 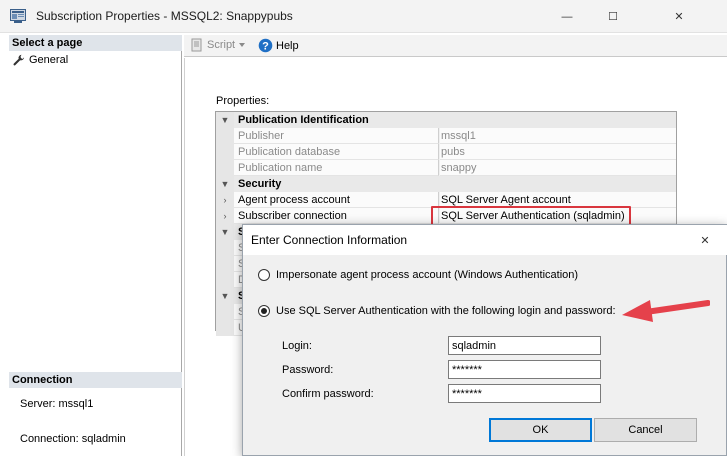 I want to click on login-label: Login:, so click(x=297, y=346).